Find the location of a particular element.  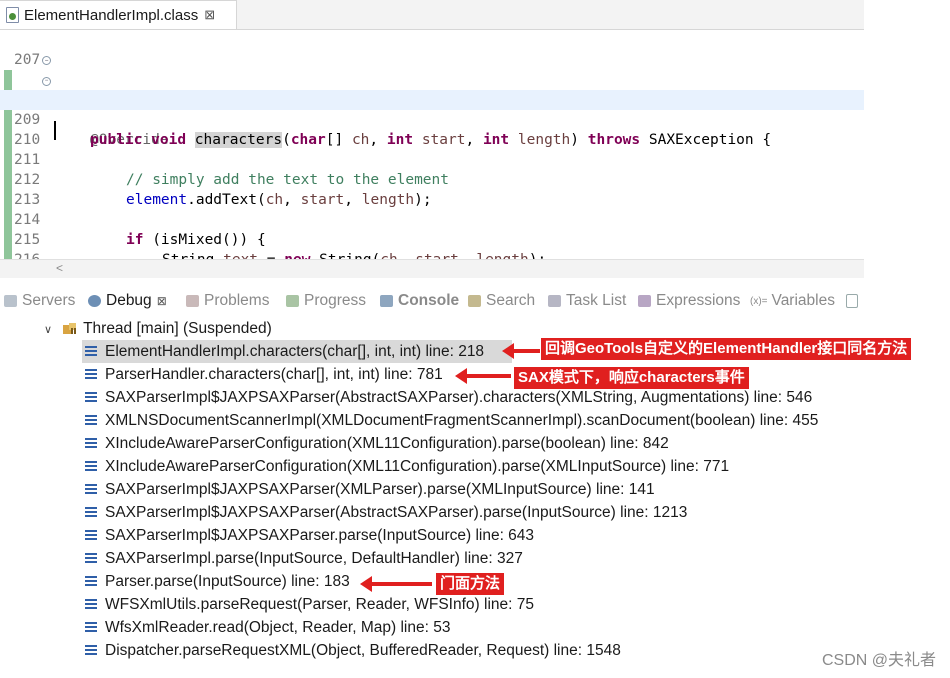

tab-label: Console is located at coordinates (429, 300).